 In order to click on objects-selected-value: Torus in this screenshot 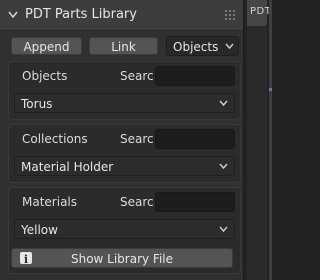, I will do `click(37, 104)`.